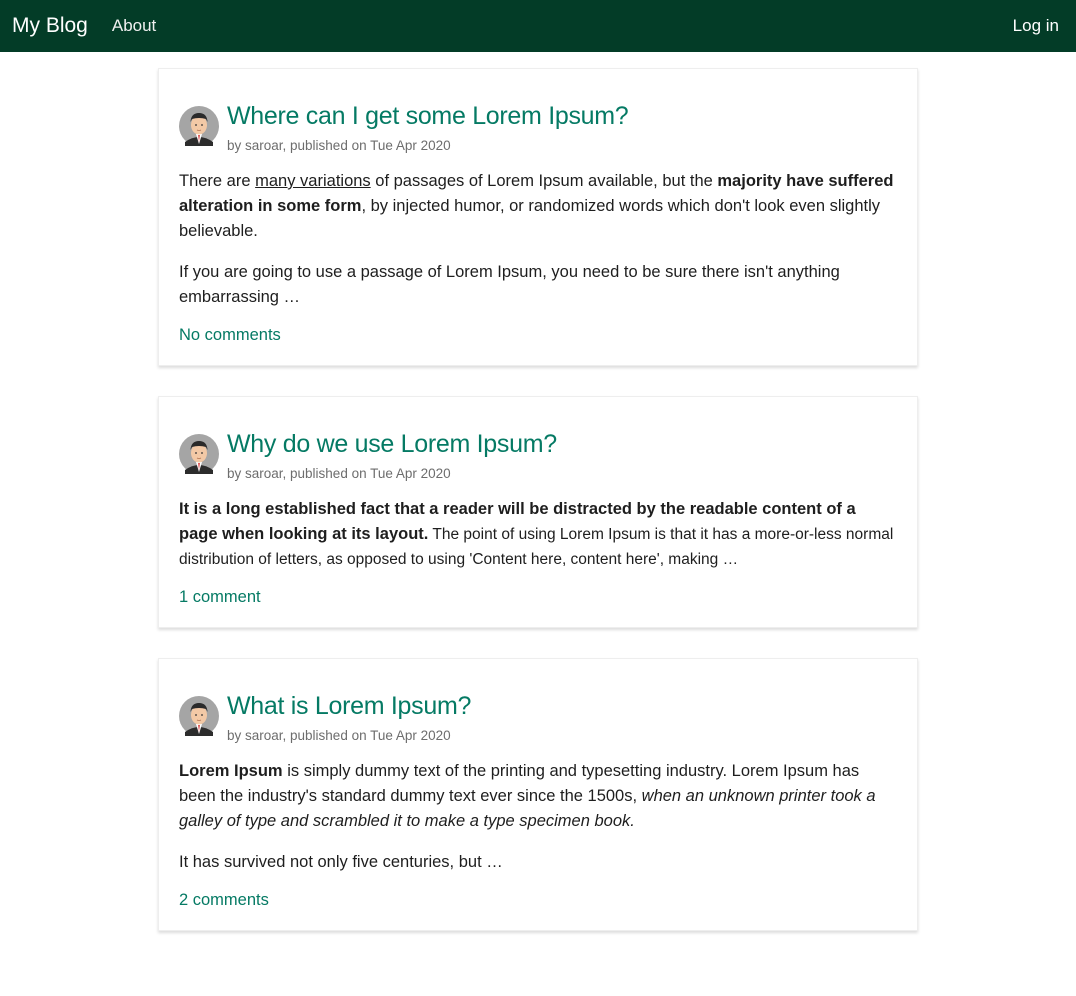 The height and width of the screenshot is (996, 1076). I want to click on underlined-text: many variations, so click(313, 181).